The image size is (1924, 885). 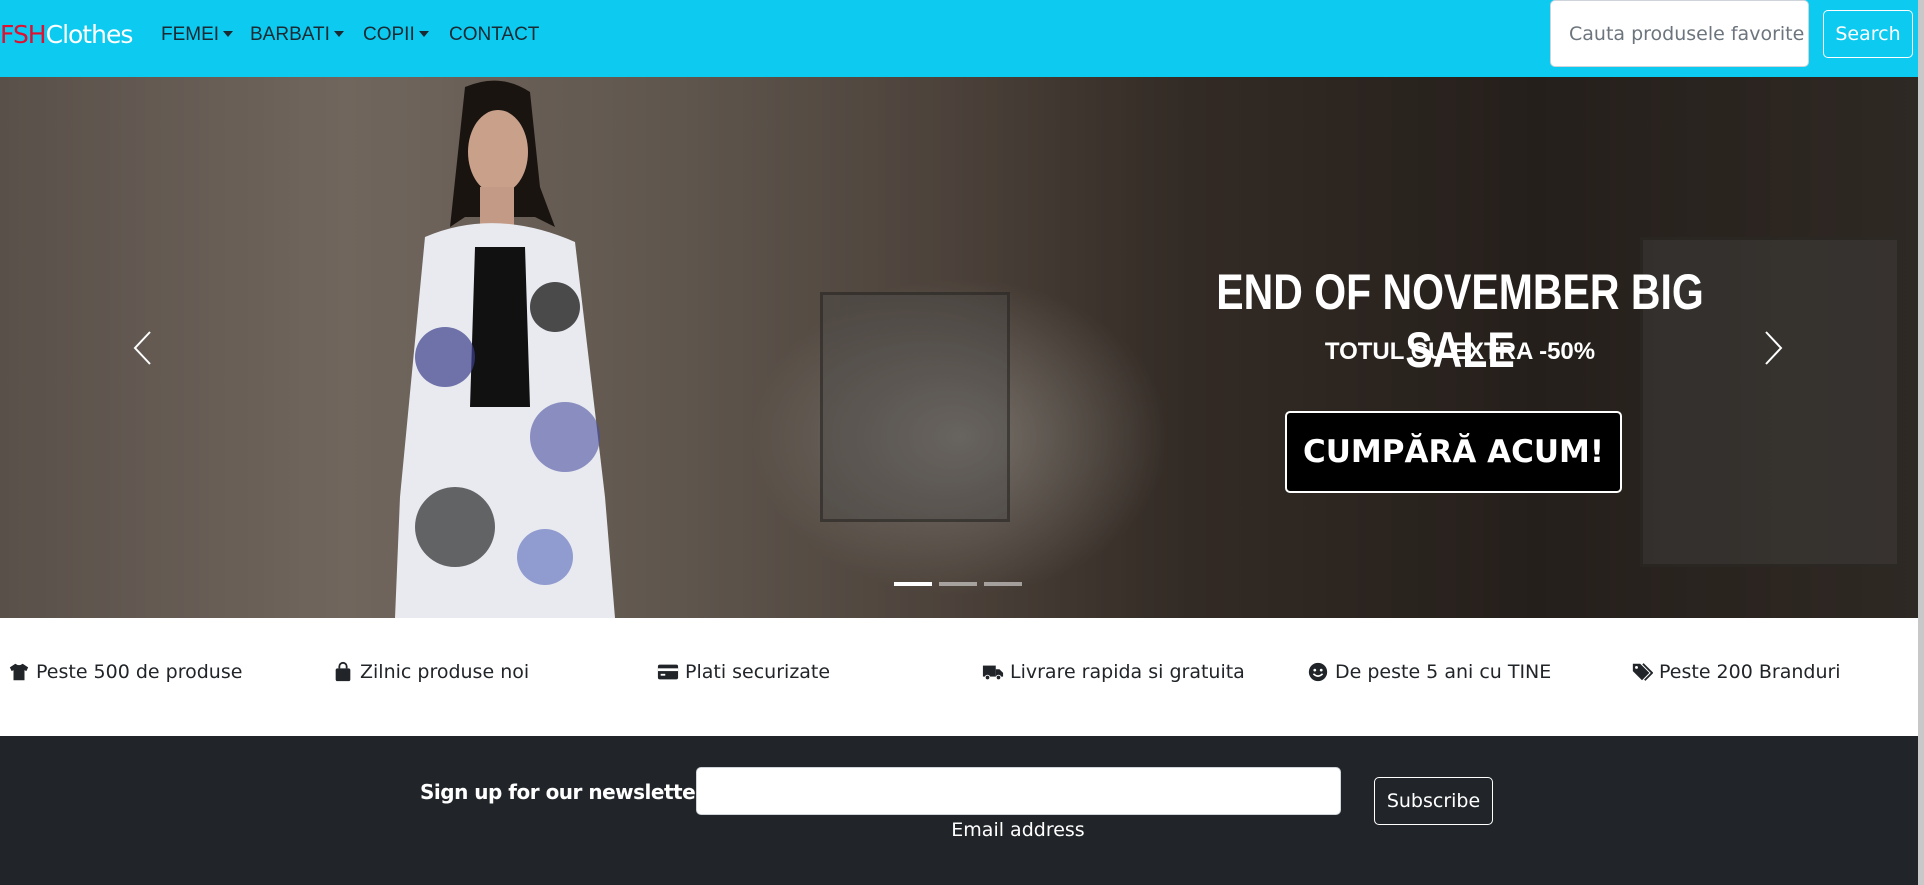 I want to click on nav-label: COPII, so click(x=389, y=34).